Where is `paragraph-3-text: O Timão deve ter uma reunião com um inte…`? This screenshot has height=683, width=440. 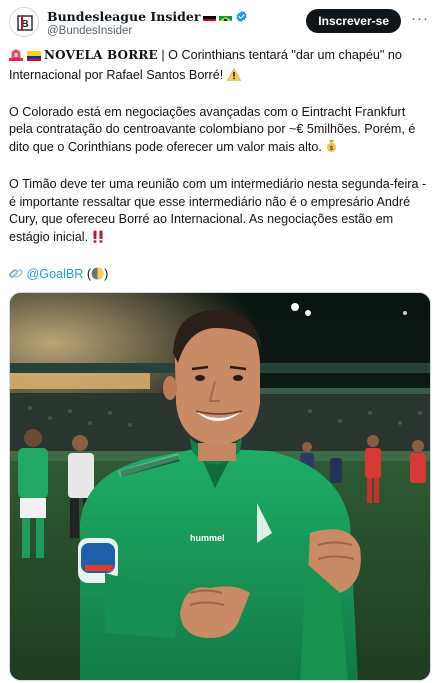
paragraph-3-text: O Timão deve ter uma reunião com um inte… is located at coordinates (218, 210).